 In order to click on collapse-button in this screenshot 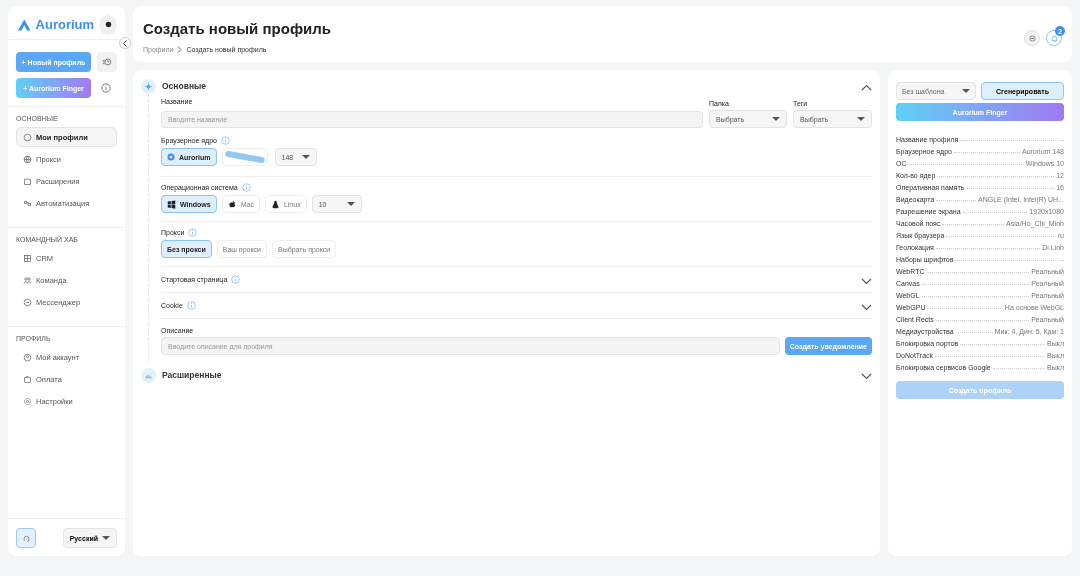, I will do `click(125, 43)`.